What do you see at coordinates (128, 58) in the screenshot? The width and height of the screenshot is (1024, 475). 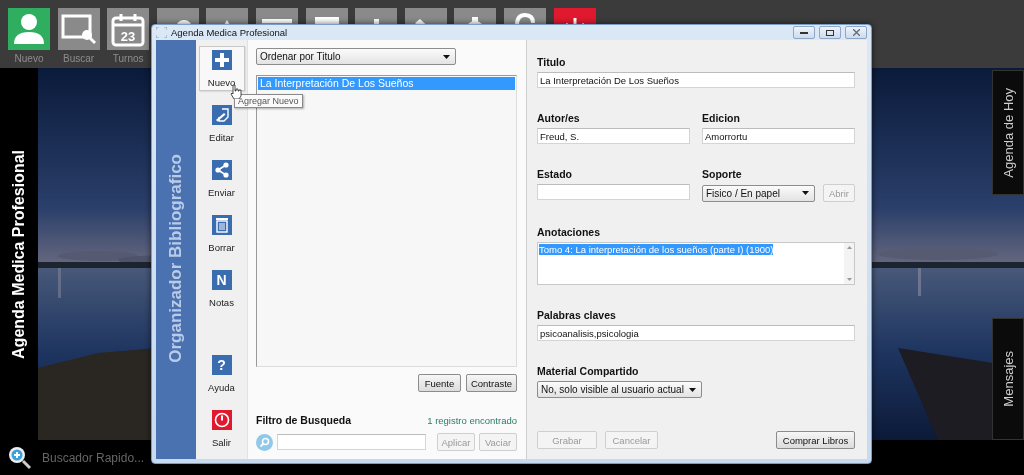 I see `tile-label: Turnos` at bounding box center [128, 58].